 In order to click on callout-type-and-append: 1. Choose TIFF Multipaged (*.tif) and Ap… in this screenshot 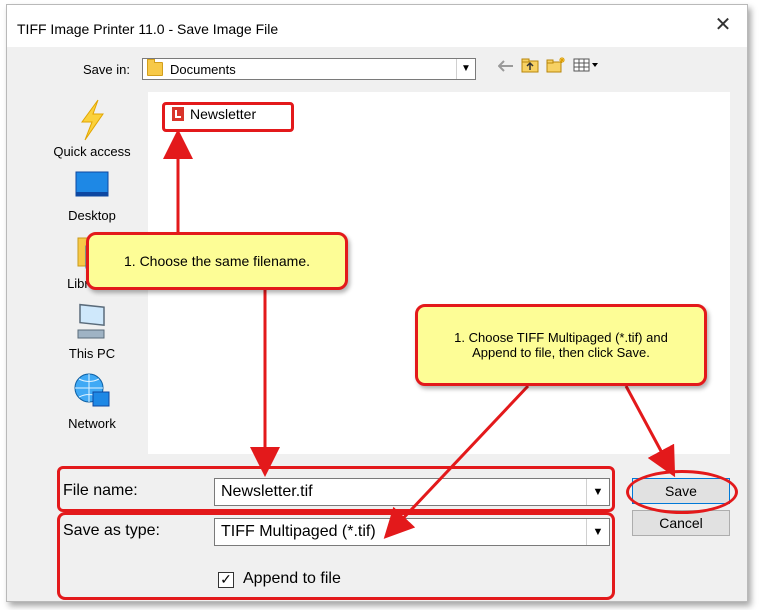, I will do `click(561, 345)`.